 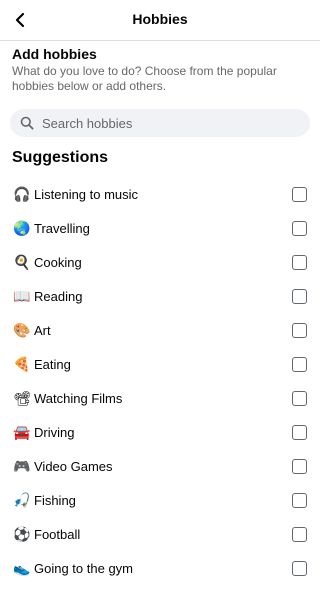 What do you see at coordinates (160, 262) in the screenshot?
I see `hobby-item-cooking: 🍳 Cooking` at bounding box center [160, 262].